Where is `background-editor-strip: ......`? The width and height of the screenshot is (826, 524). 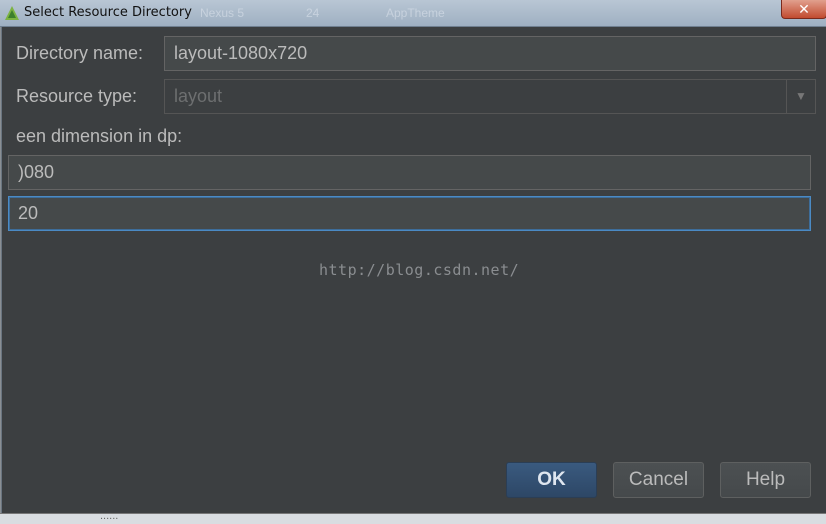 background-editor-strip: ...... is located at coordinates (413, 518).